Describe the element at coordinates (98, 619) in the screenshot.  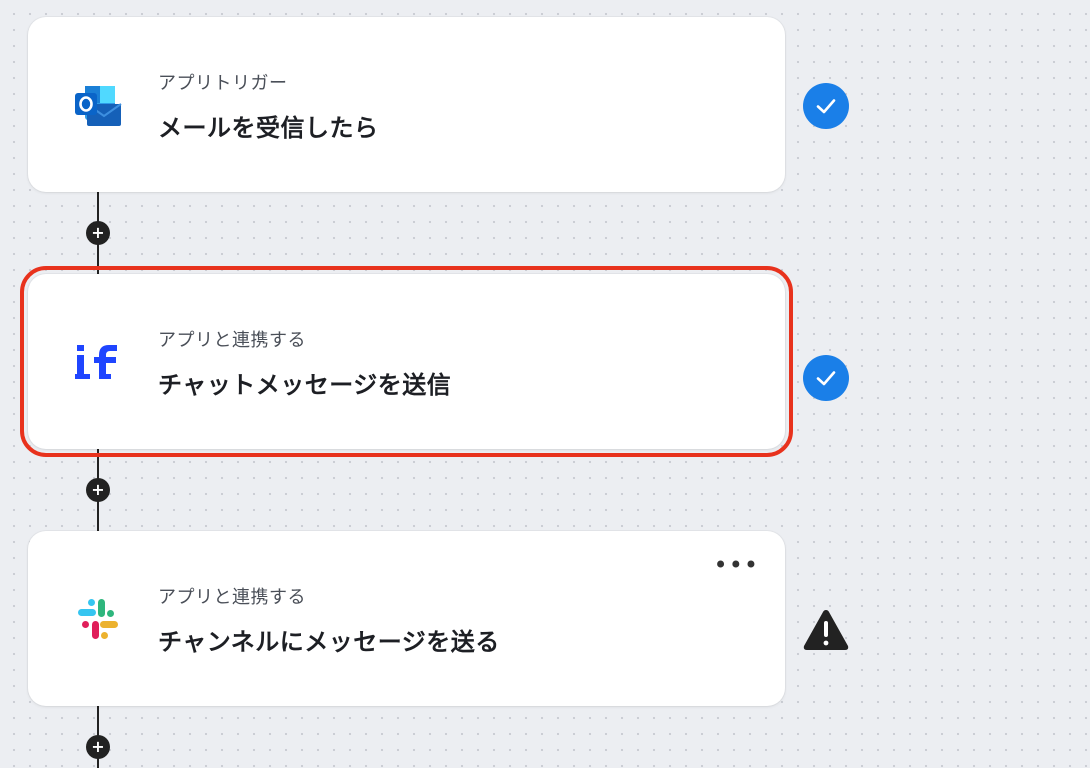
I see `slack-icon` at that location.